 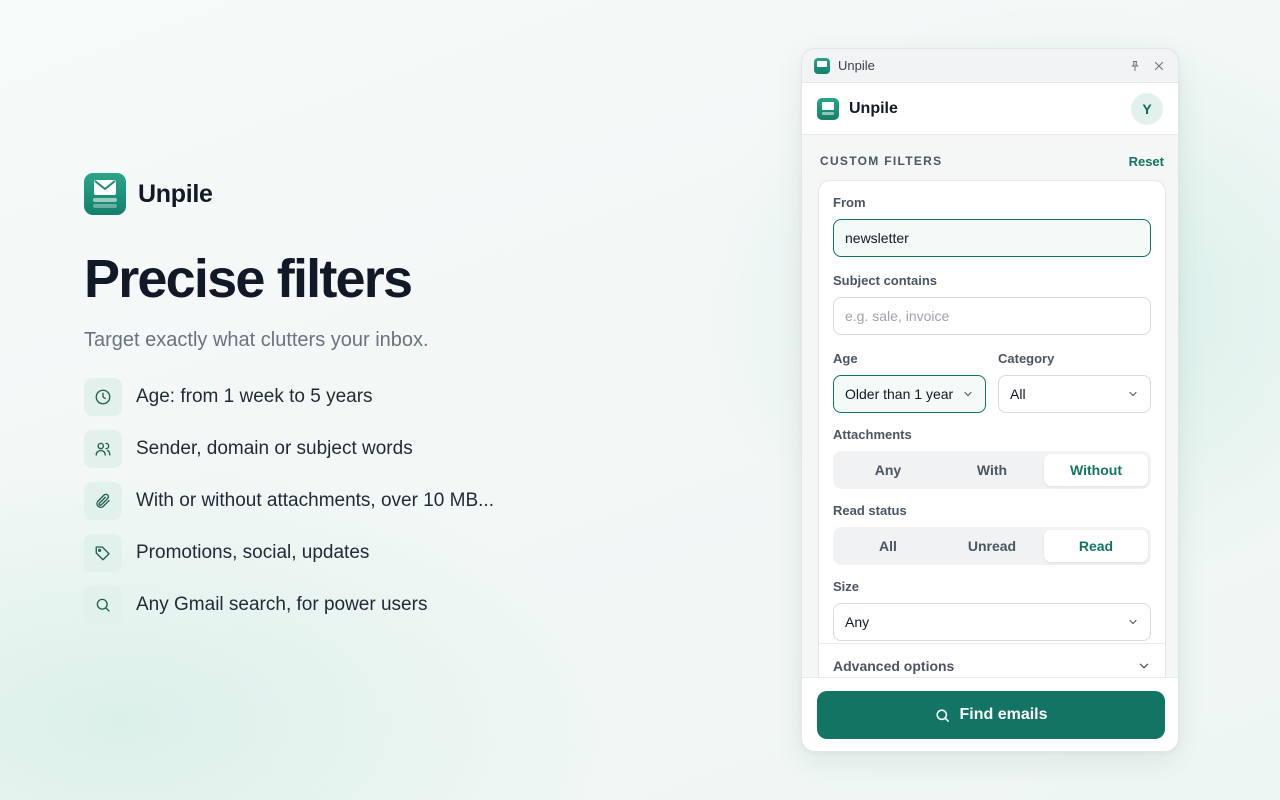 I want to click on from-input, so click(x=992, y=238).